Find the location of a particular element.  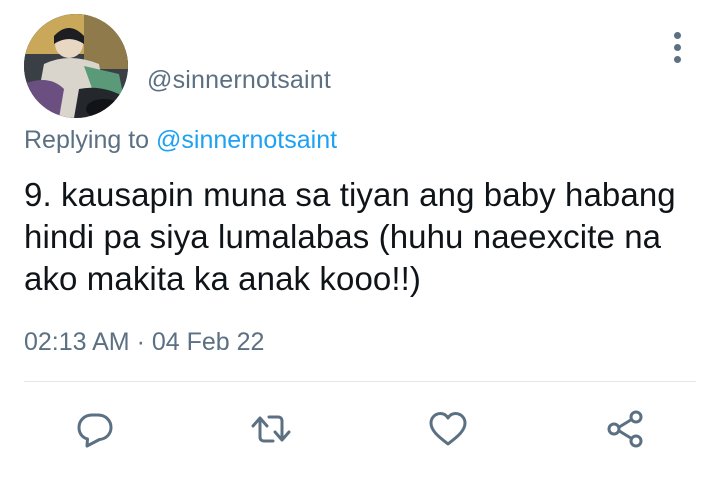

tweet-date: 04 Feb 22 is located at coordinates (208, 342).